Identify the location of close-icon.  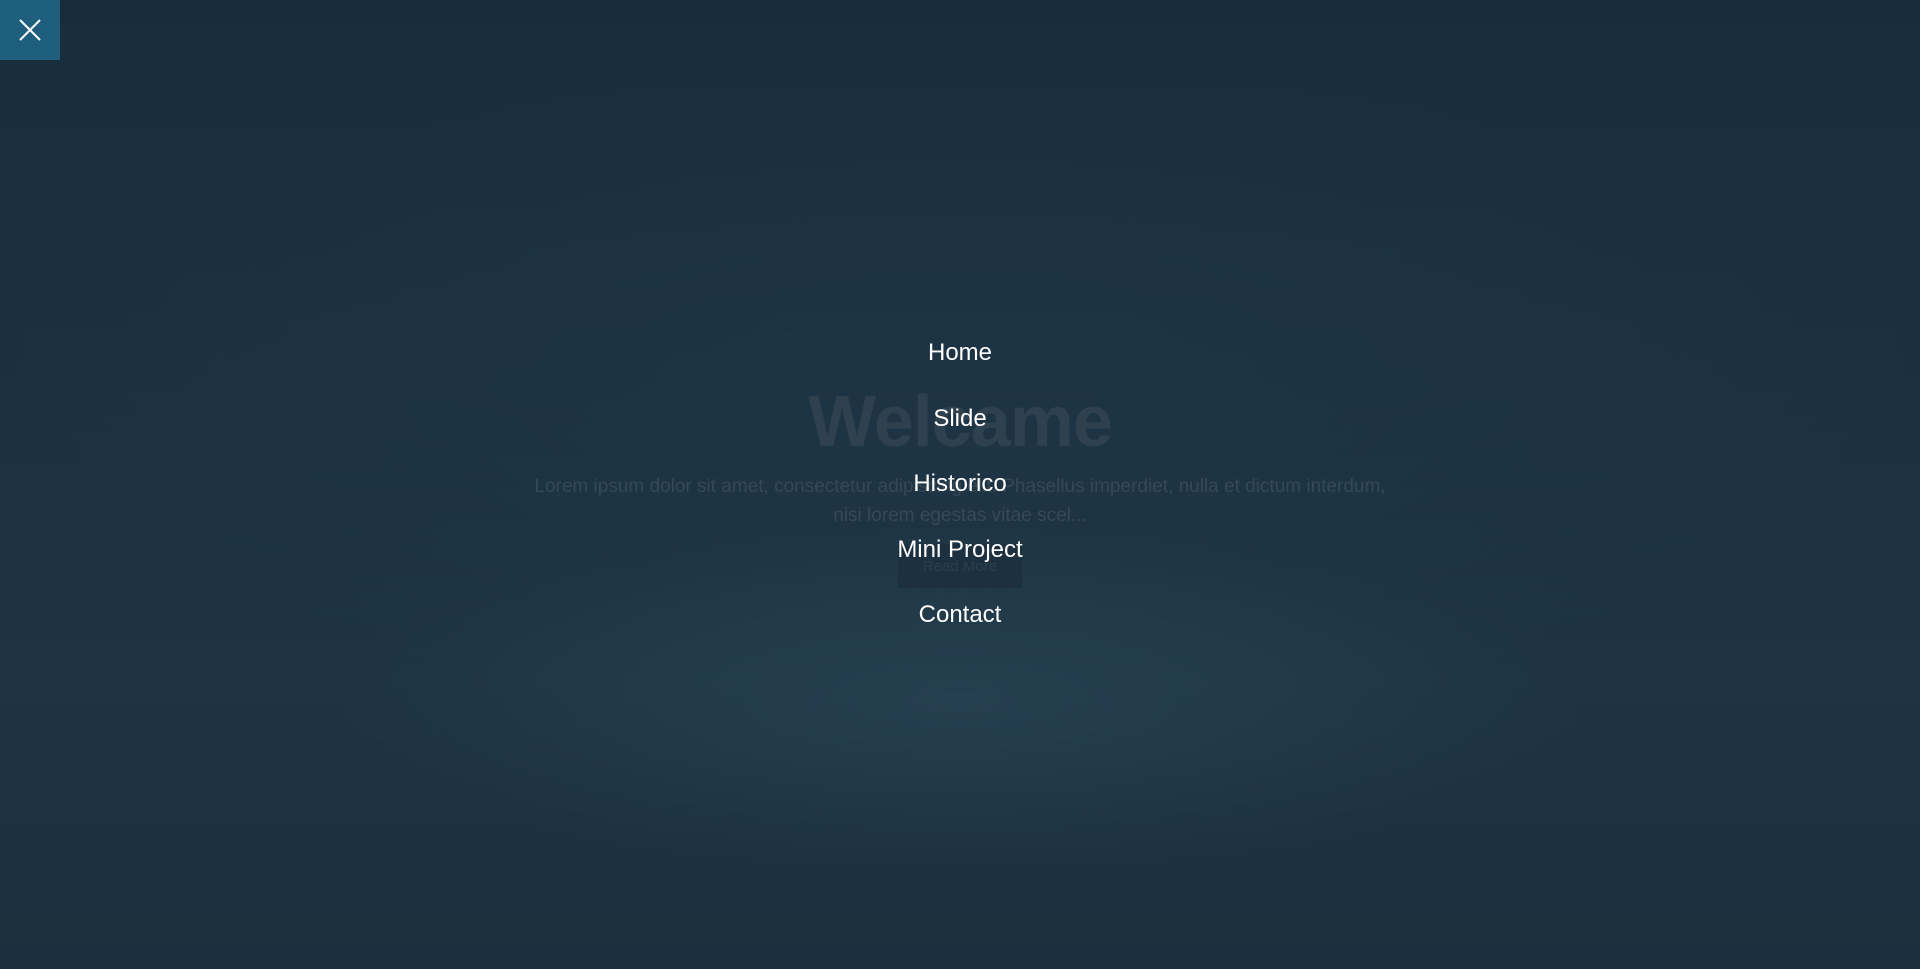
(30, 30).